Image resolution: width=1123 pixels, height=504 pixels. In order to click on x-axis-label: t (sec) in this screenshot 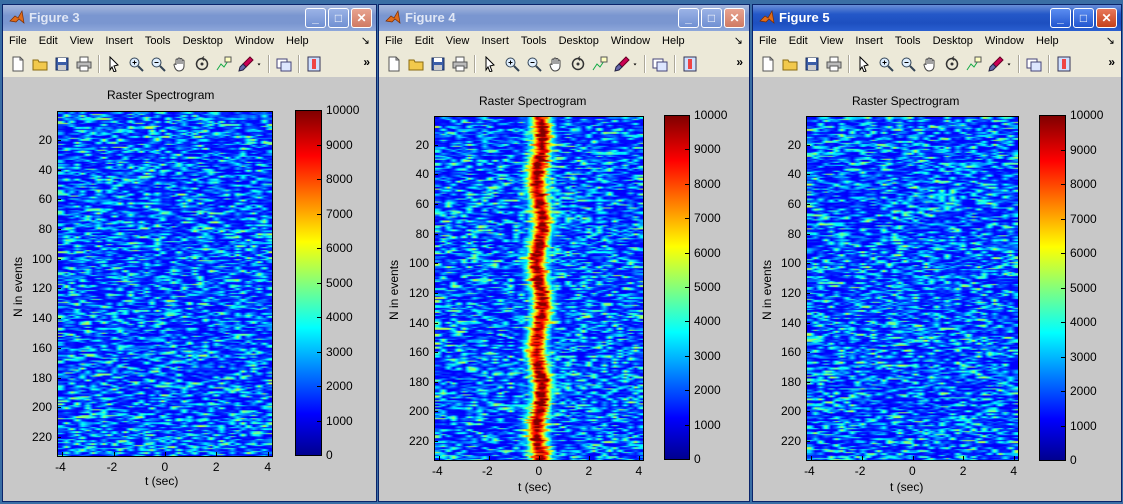, I will do `click(535, 487)`.